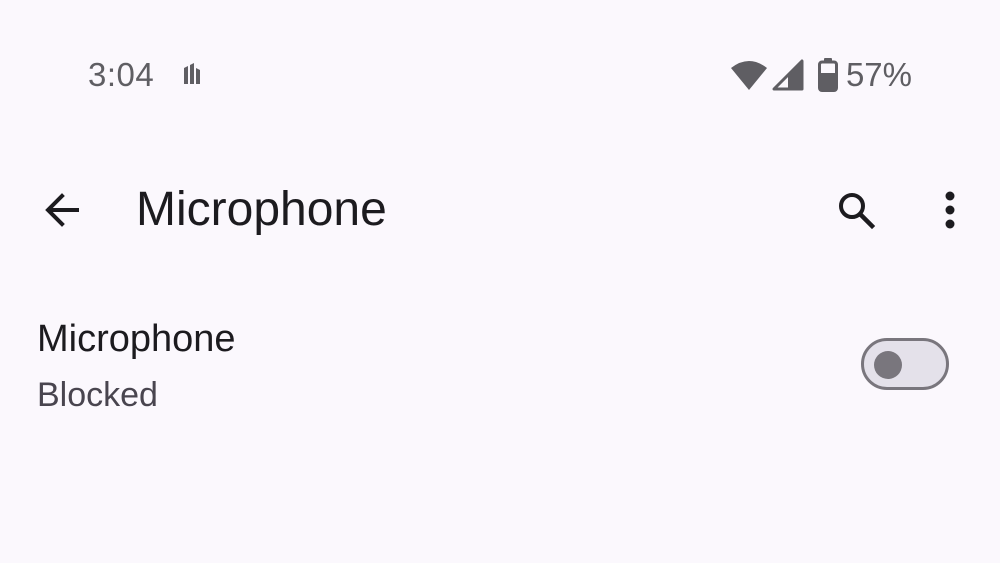  Describe the element at coordinates (121, 74) in the screenshot. I see `status-time: 3:04` at that location.